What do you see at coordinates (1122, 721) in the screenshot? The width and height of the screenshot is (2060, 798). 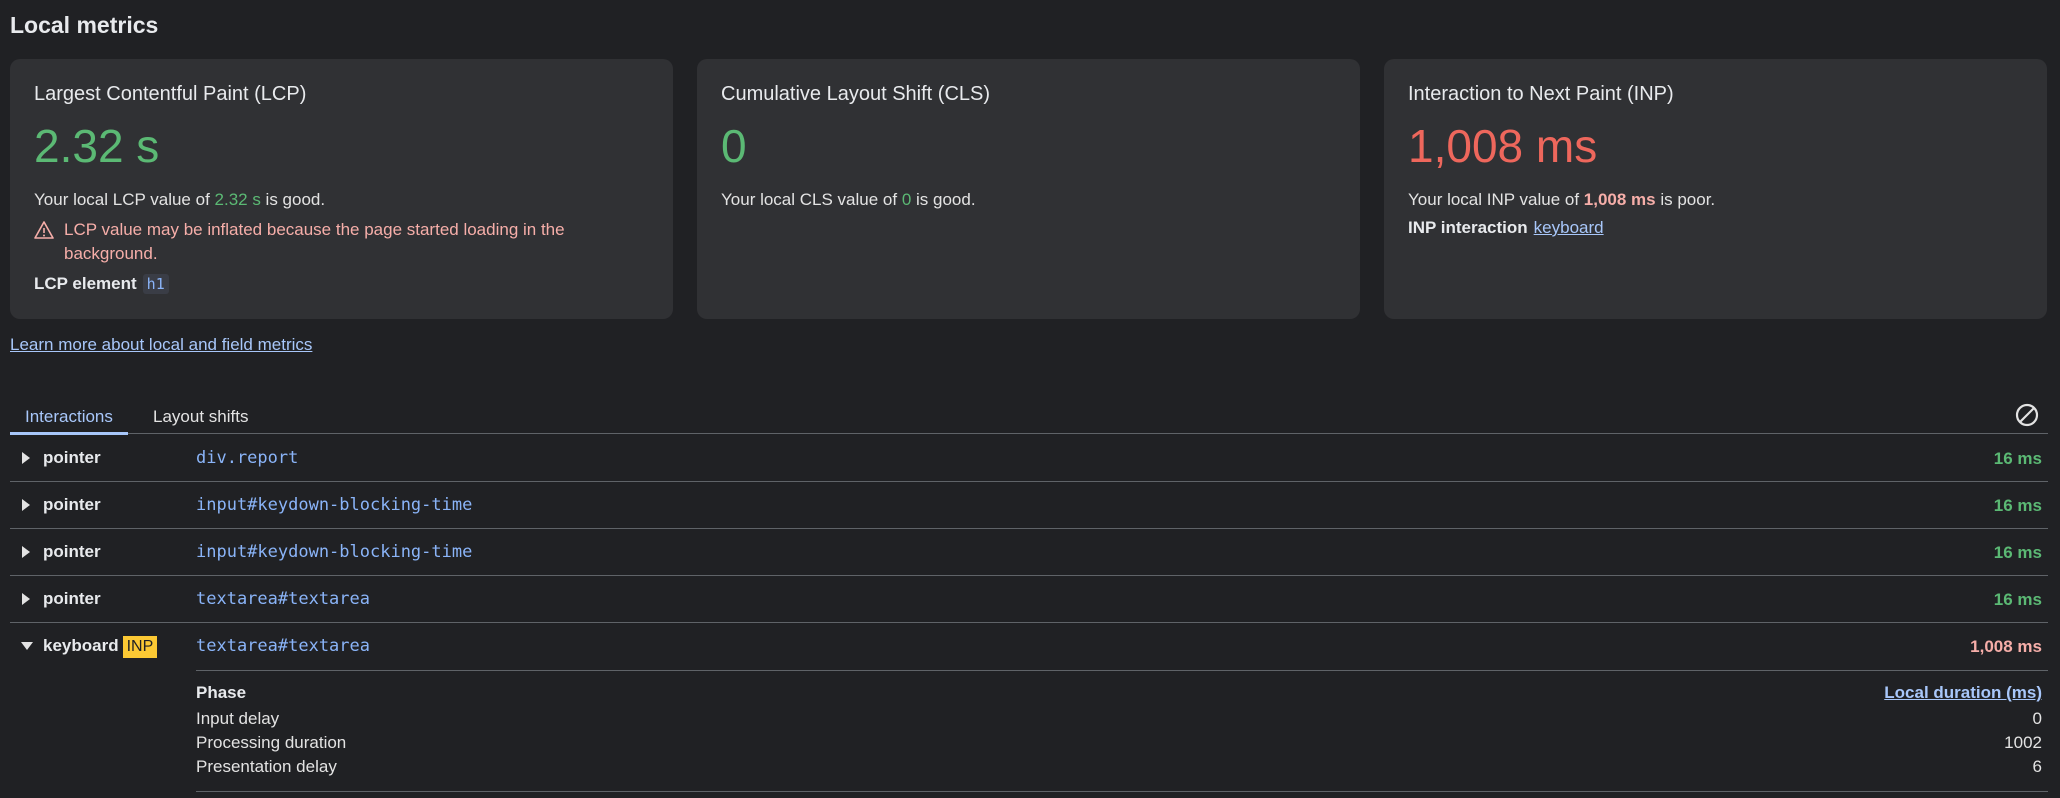 I see `phase-row: Input delay 0` at bounding box center [1122, 721].